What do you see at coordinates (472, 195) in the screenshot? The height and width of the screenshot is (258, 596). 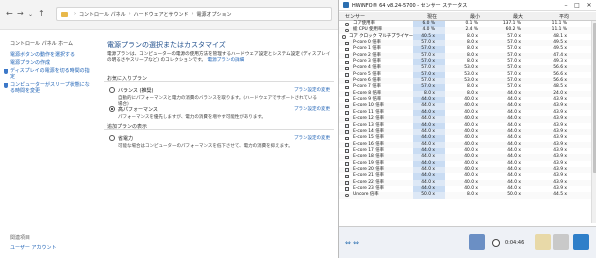 I see `sensor-min-value: 8.0 x` at bounding box center [472, 195].